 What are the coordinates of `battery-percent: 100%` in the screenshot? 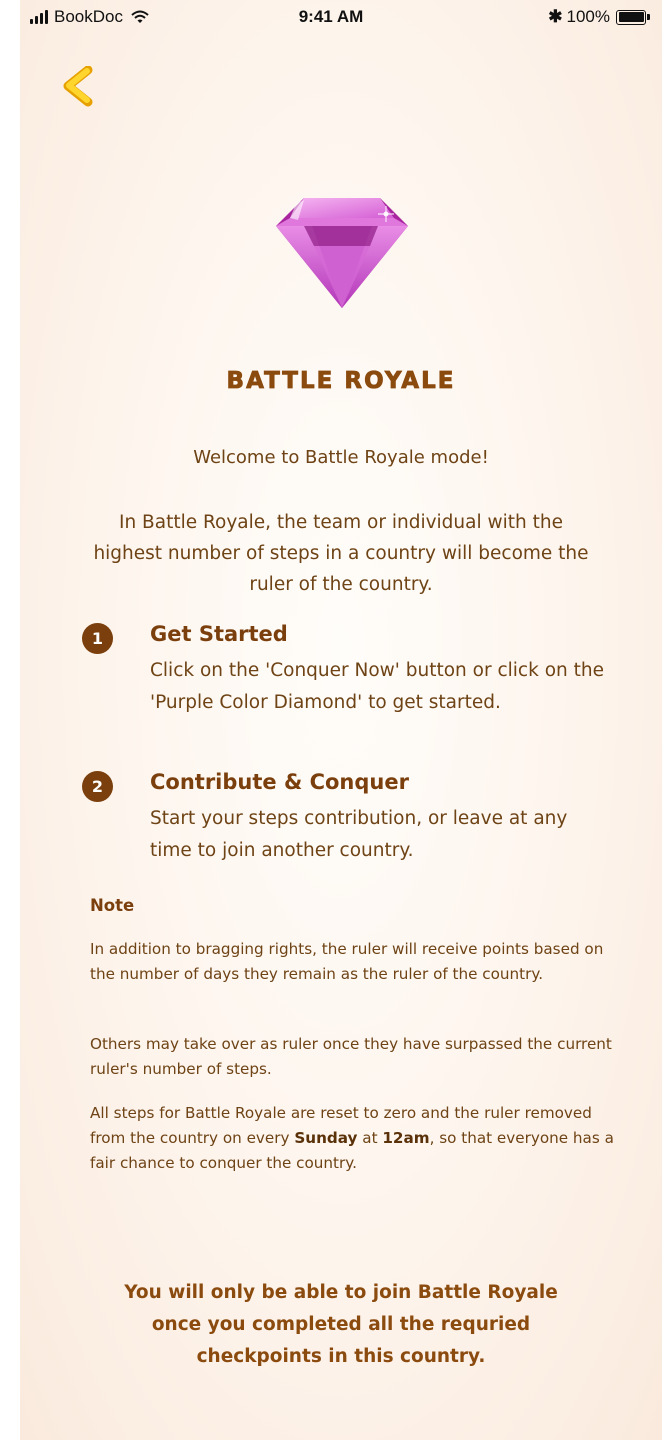 It's located at (588, 16).